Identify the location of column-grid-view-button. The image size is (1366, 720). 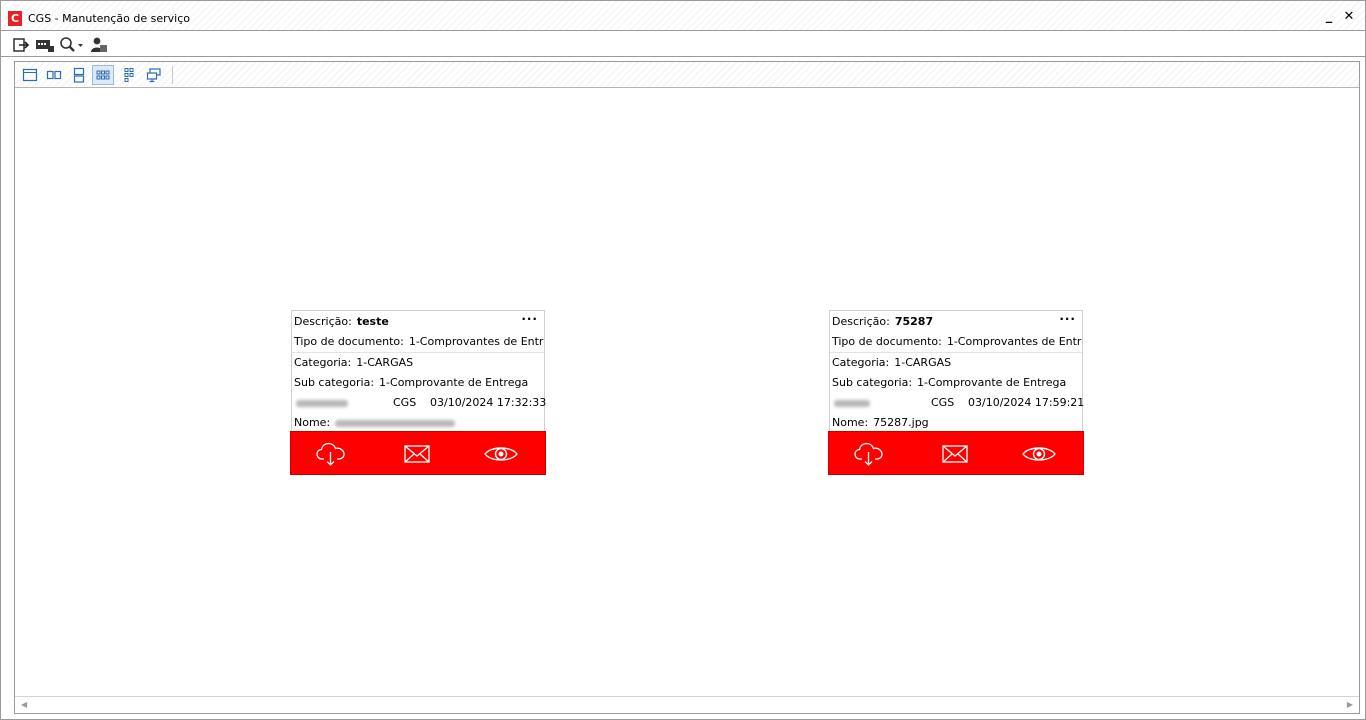
(129, 75).